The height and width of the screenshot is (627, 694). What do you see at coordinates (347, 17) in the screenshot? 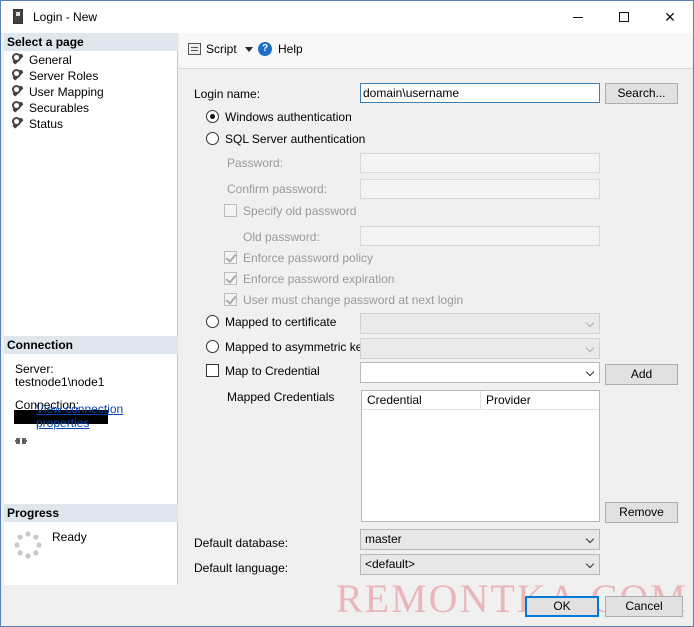
I see `title-bar: Login - New ✕` at bounding box center [347, 17].